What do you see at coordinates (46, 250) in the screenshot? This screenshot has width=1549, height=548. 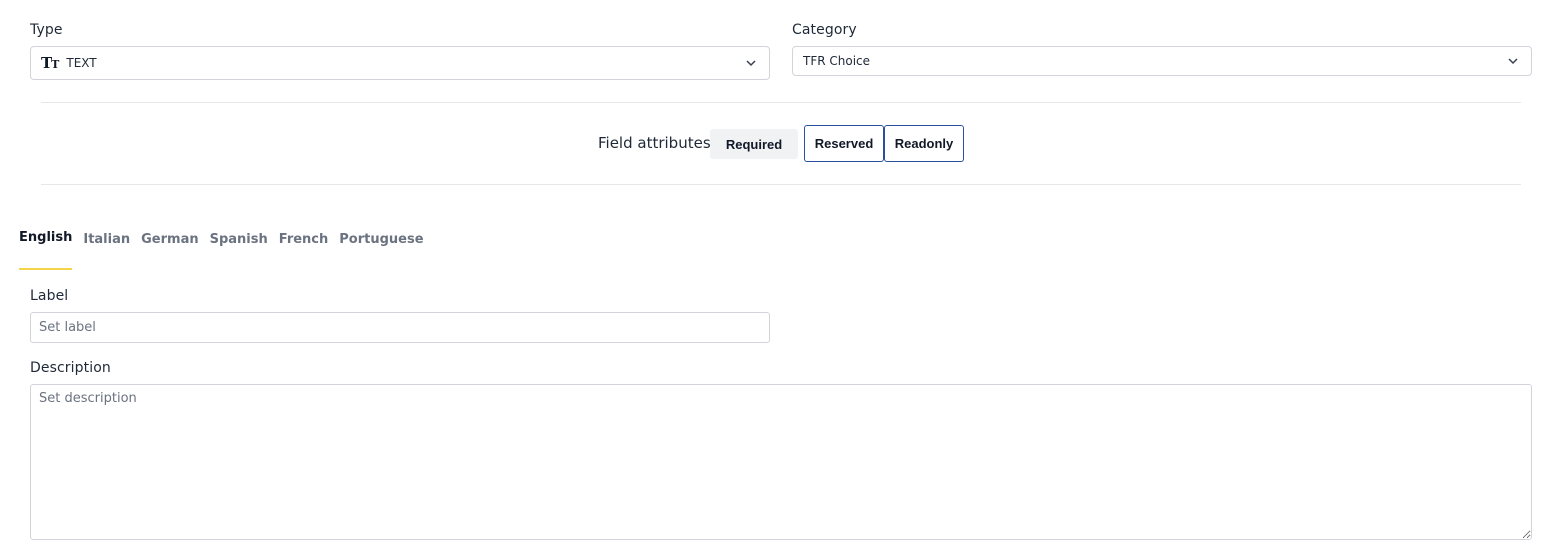 I see `tab-english: English` at bounding box center [46, 250].